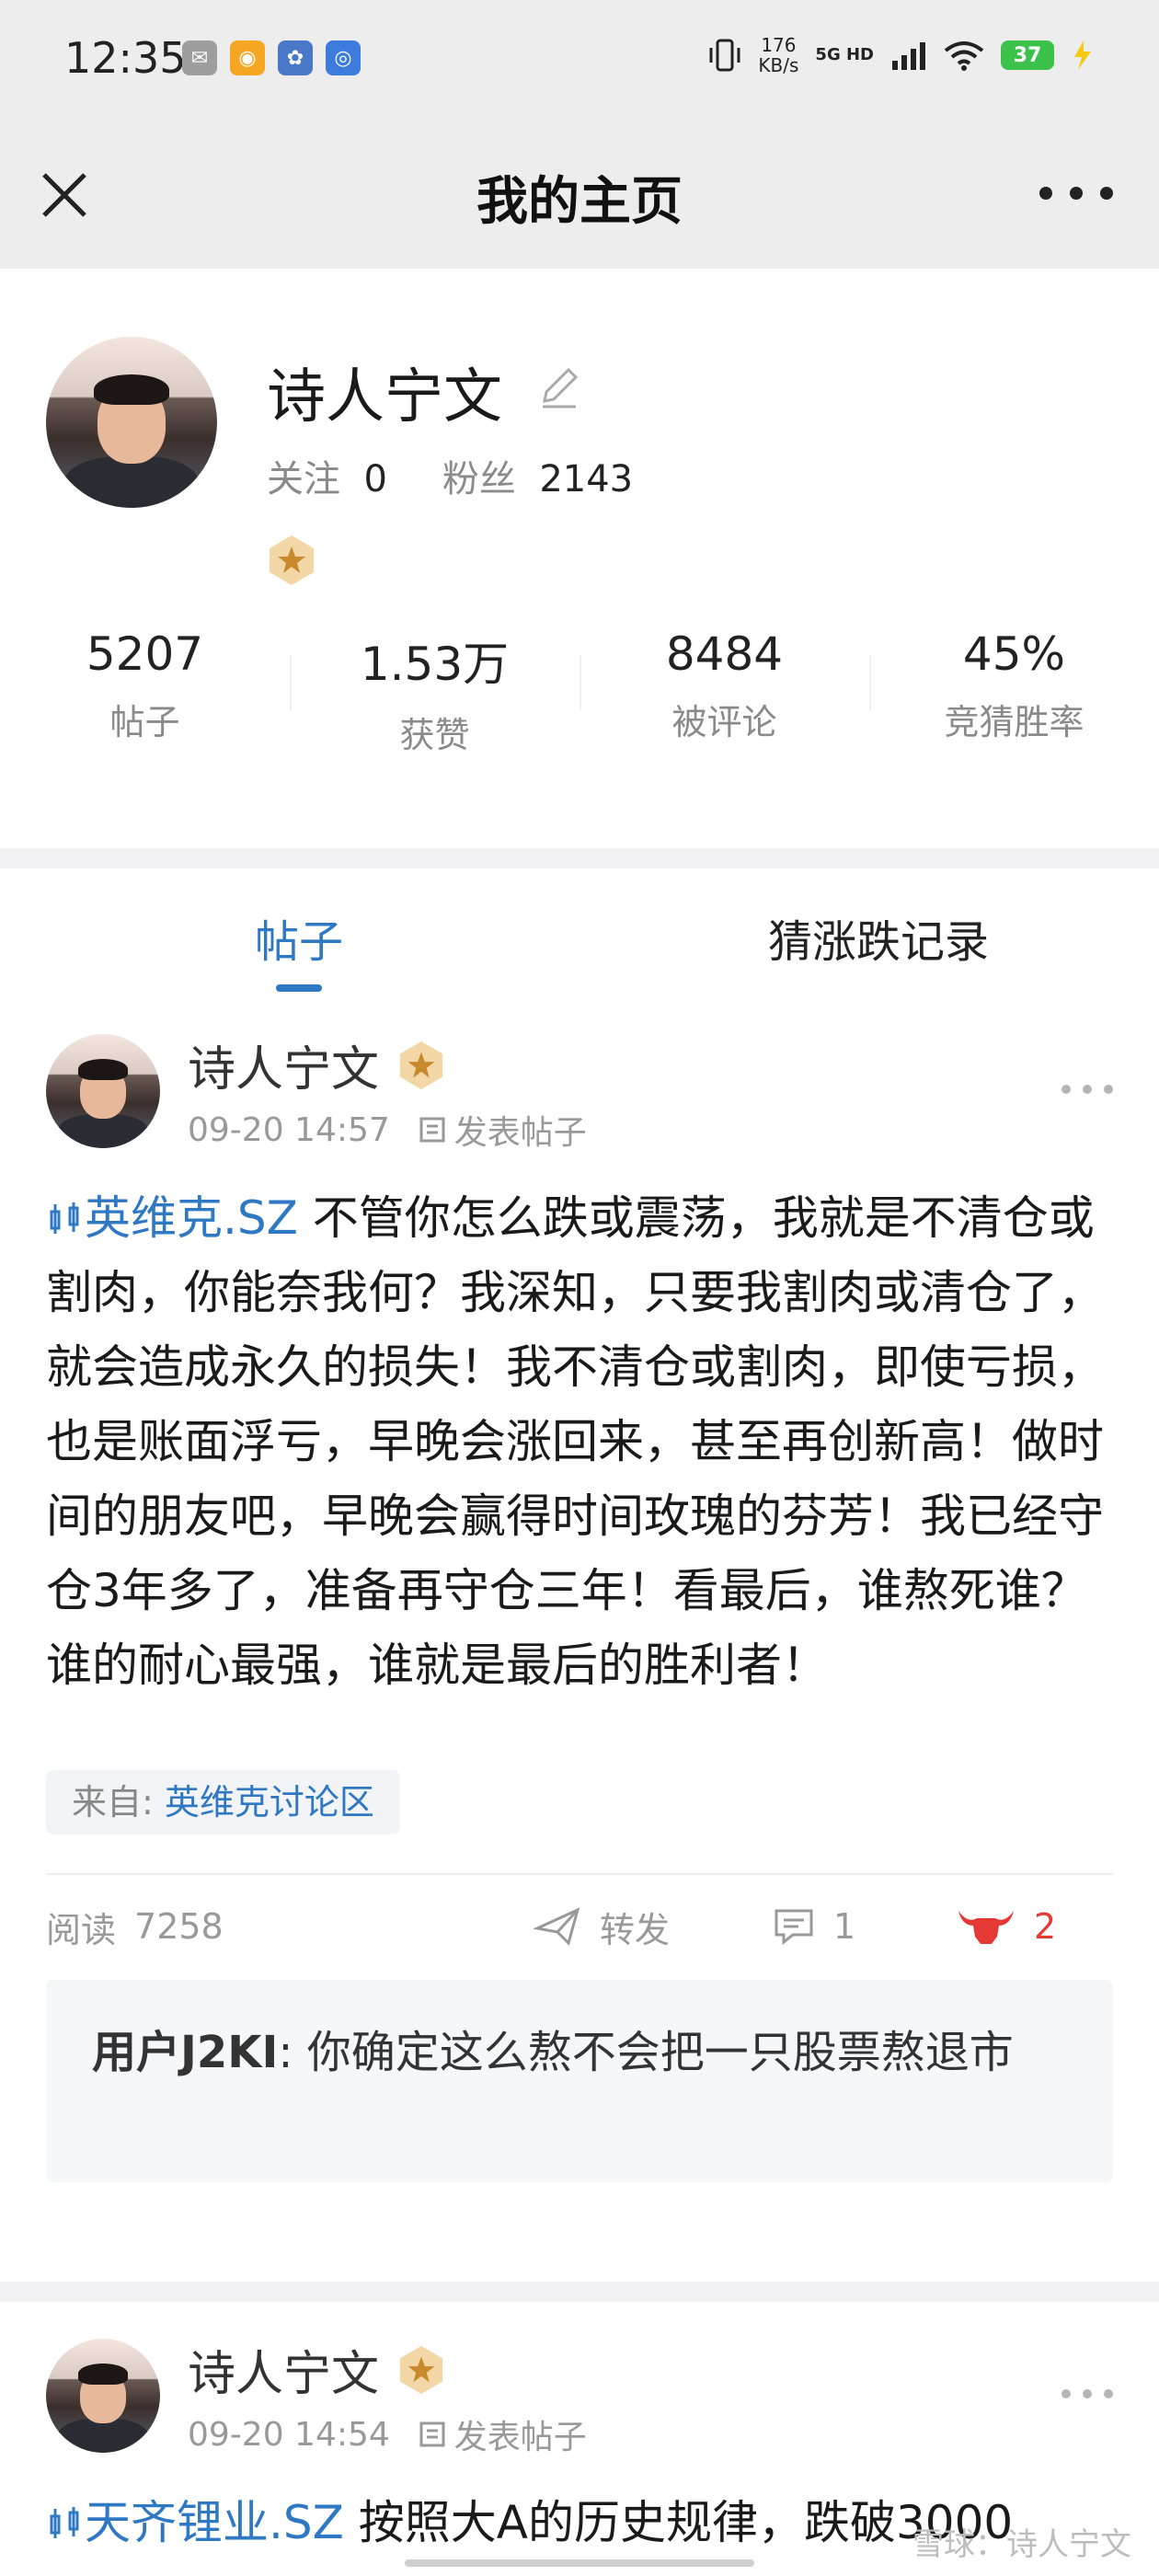  What do you see at coordinates (199, 57) in the screenshot?
I see `wechat-icon: ✉` at bounding box center [199, 57].